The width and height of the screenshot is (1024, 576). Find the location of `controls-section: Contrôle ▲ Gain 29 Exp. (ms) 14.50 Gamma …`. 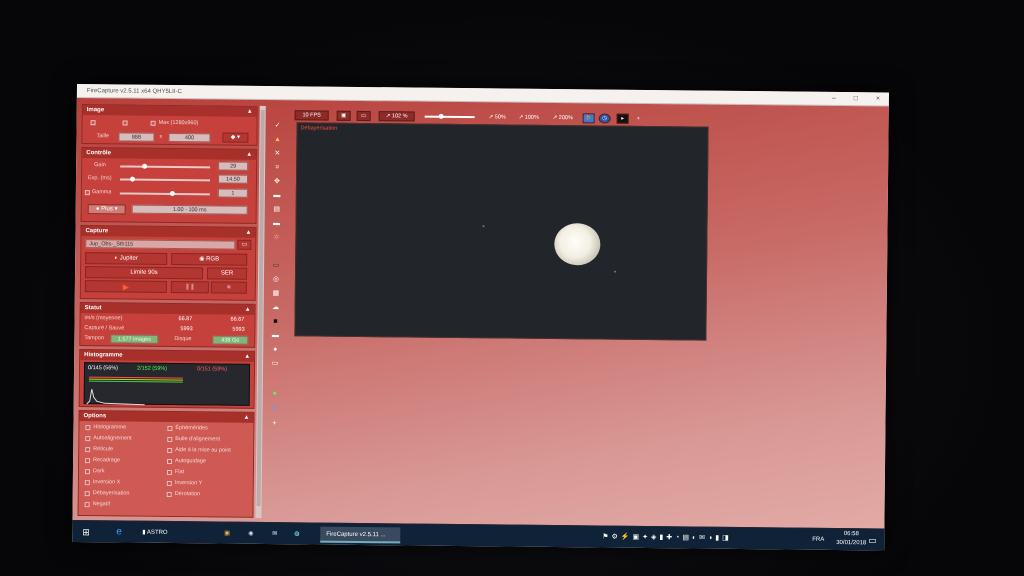

controls-section: Contrôle ▲ Gain 29 Exp. (ms) 14.50 Gamma … is located at coordinates (169, 185).